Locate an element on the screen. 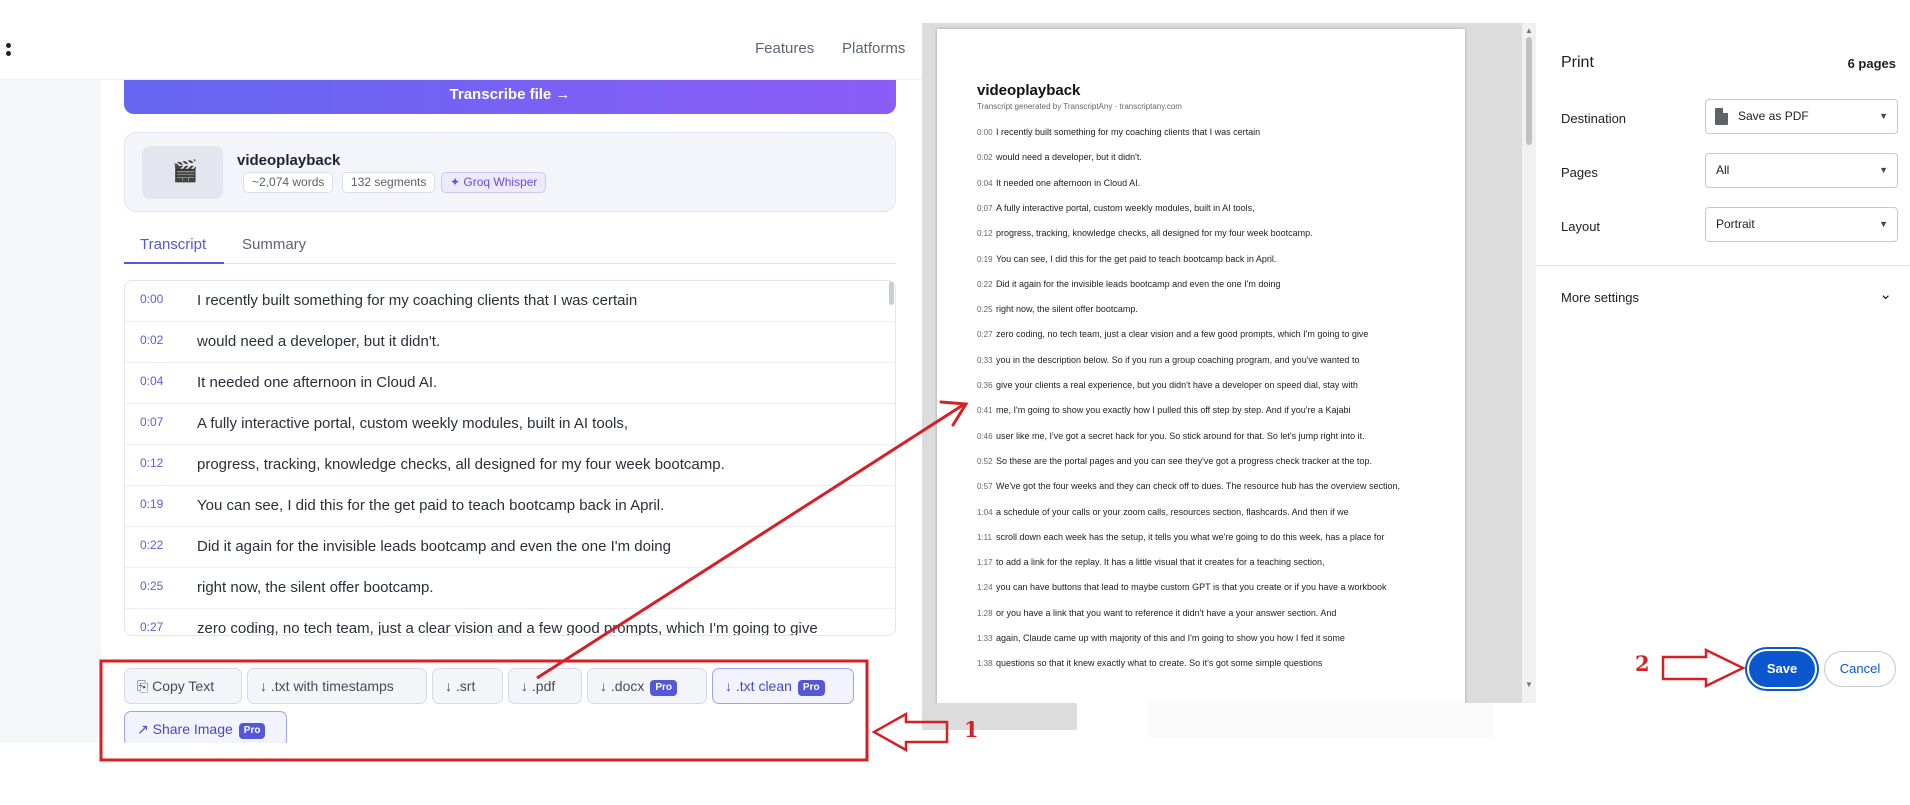 This screenshot has width=1910, height=805. engine-badge: ✦ Groq Whisper is located at coordinates (494, 182).